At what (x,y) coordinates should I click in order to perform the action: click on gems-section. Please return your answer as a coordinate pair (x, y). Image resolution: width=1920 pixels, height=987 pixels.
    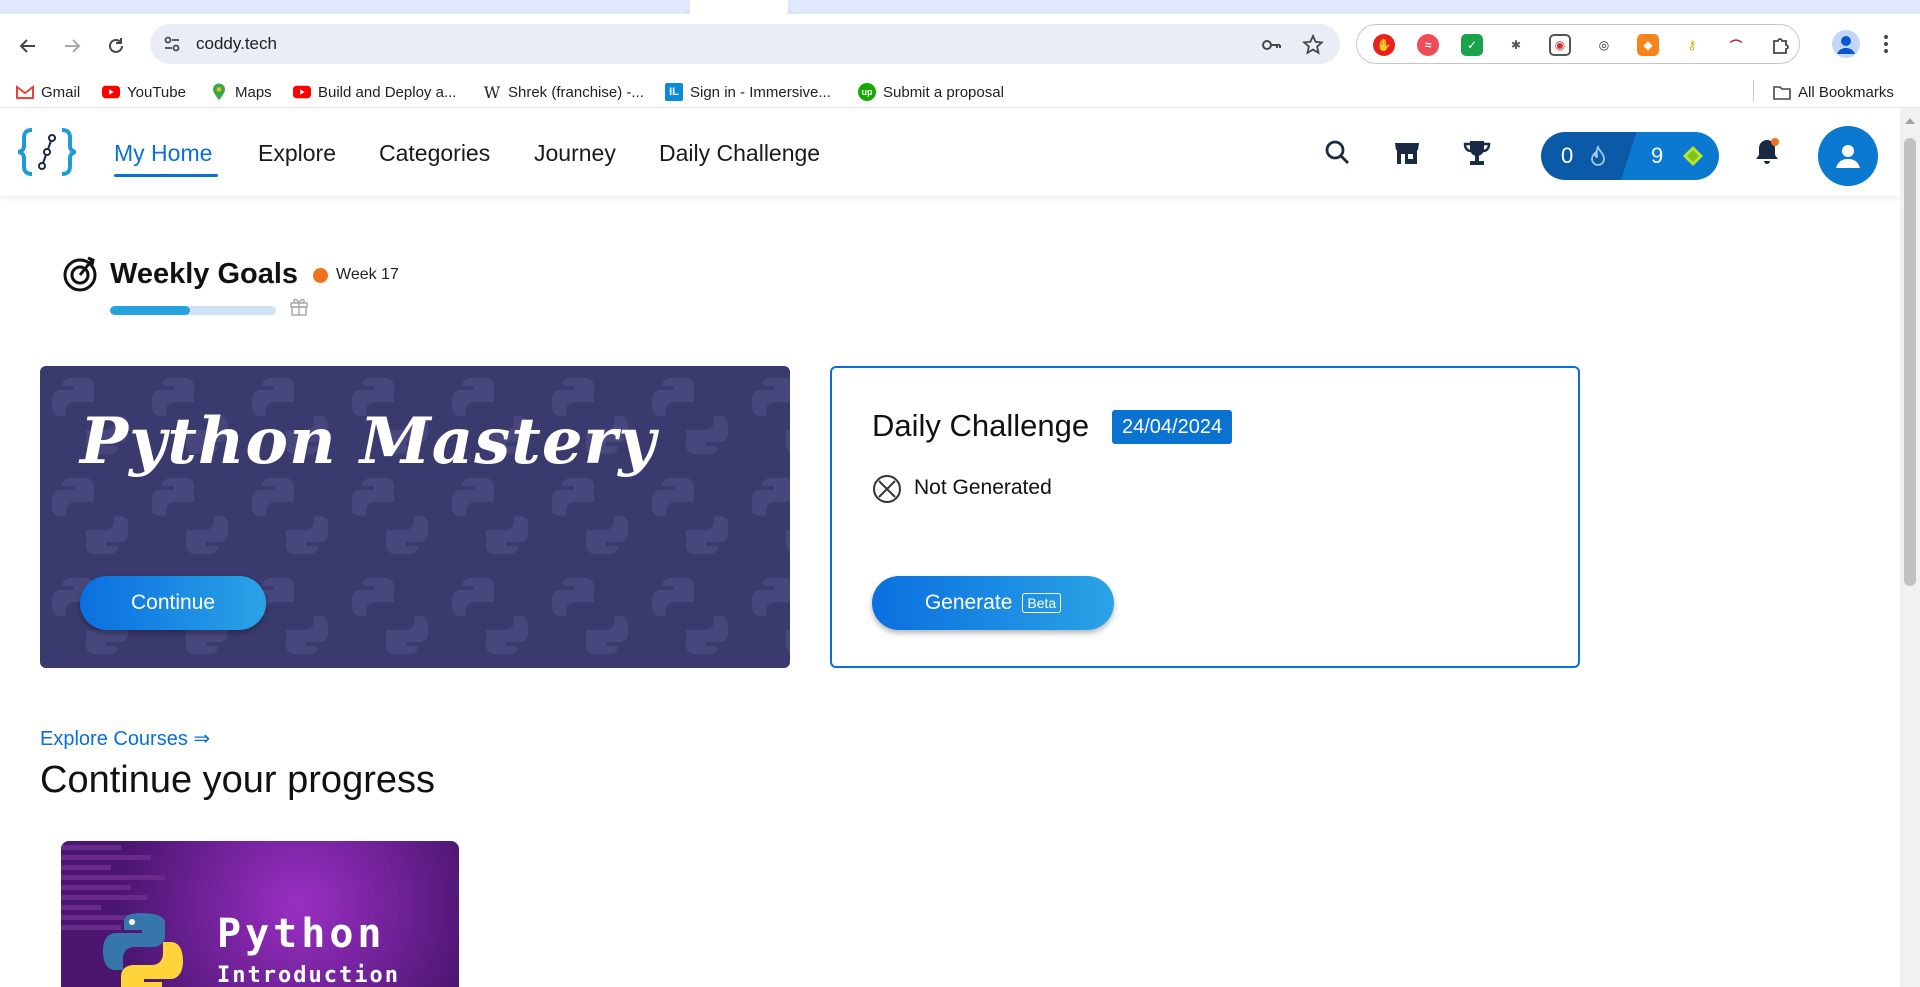
    Looking at the image, I should click on (1670, 156).